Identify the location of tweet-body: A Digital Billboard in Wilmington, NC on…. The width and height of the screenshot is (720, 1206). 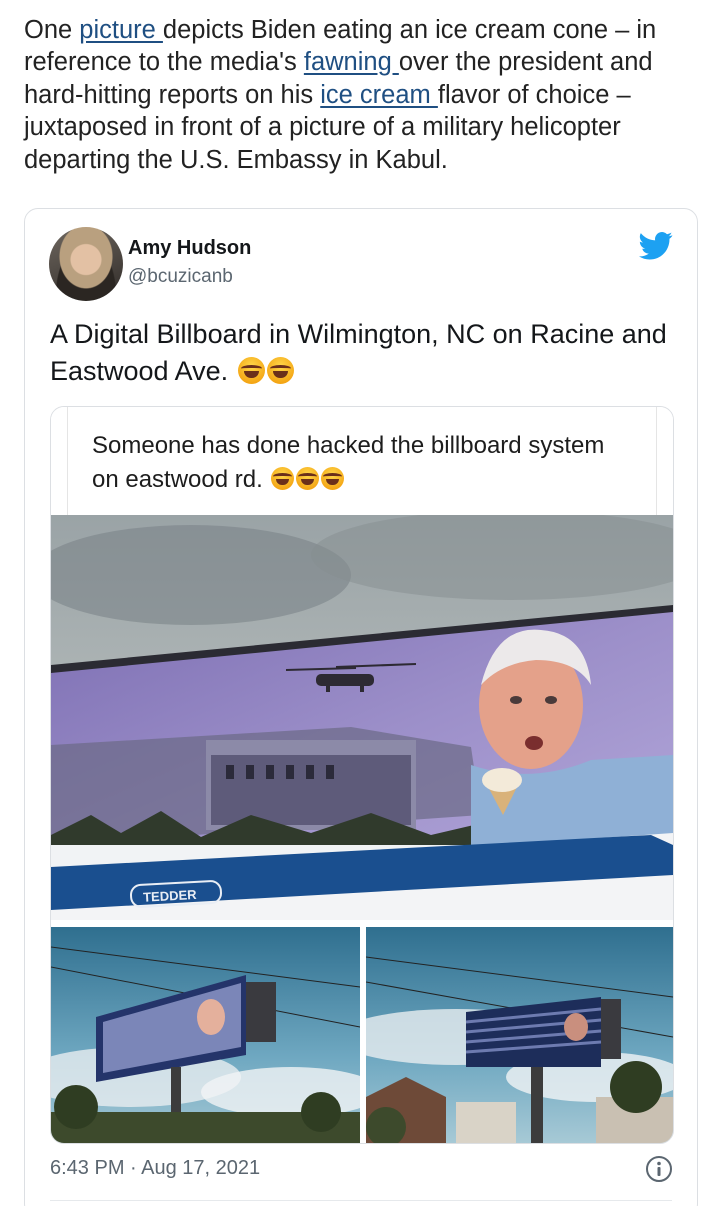
(358, 352).